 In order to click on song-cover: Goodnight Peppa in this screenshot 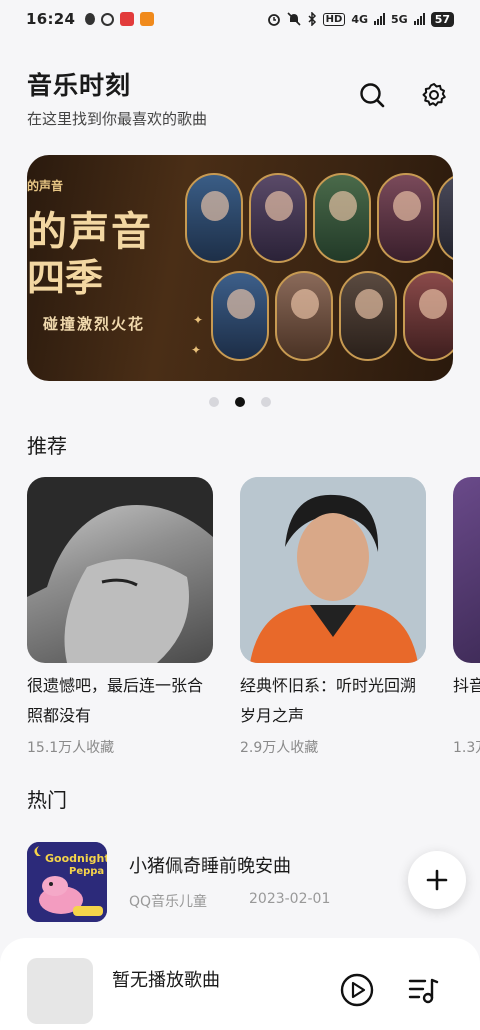, I will do `click(67, 882)`.